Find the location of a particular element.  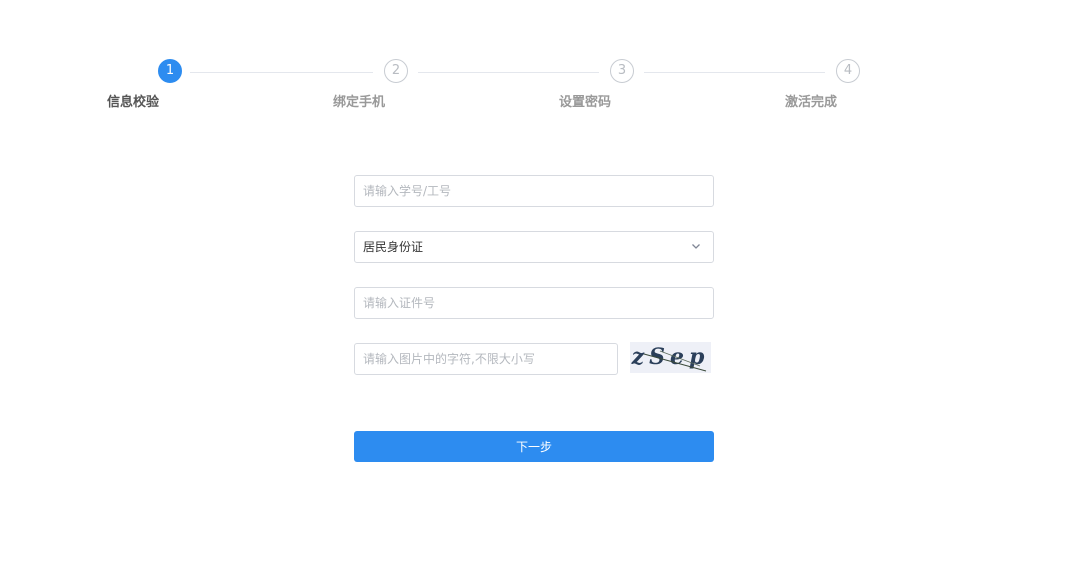

next-step-button: 下一步 is located at coordinates (534, 446).